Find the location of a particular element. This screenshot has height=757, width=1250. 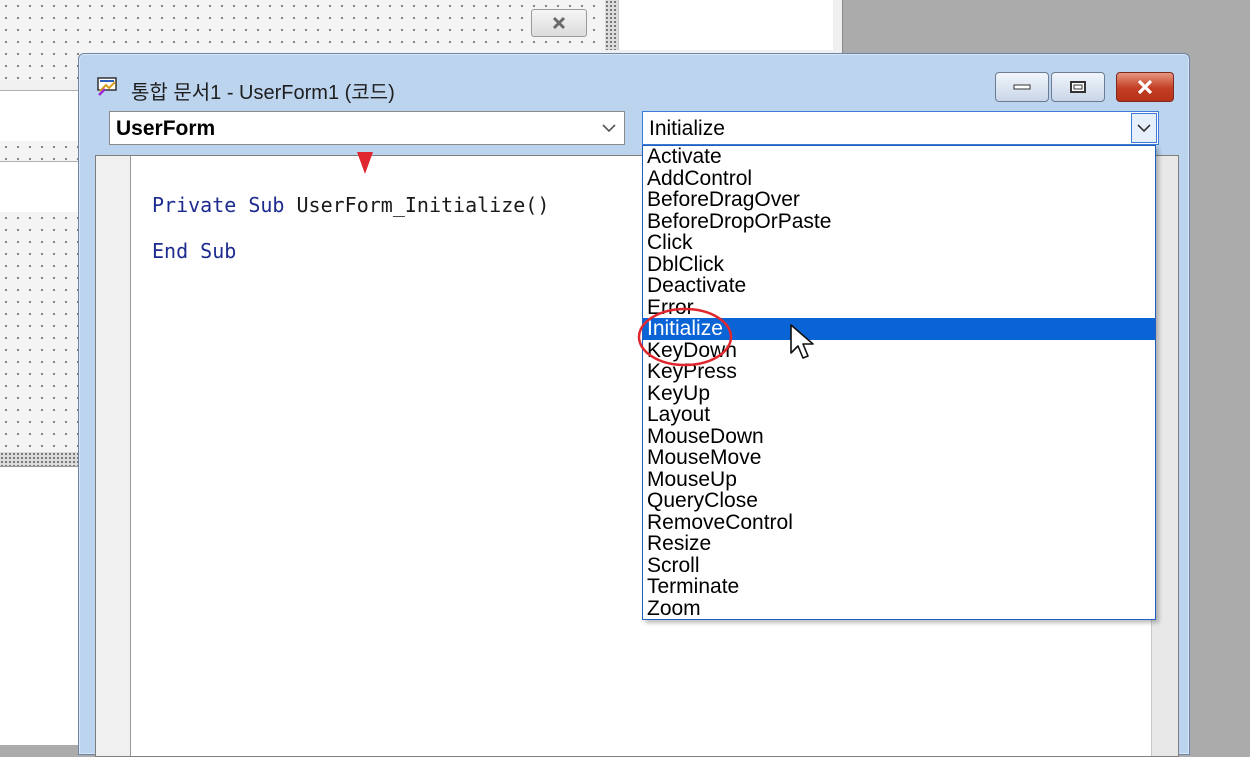

code-line: Private Sub UserForm_Initialize() is located at coordinates (350, 205).